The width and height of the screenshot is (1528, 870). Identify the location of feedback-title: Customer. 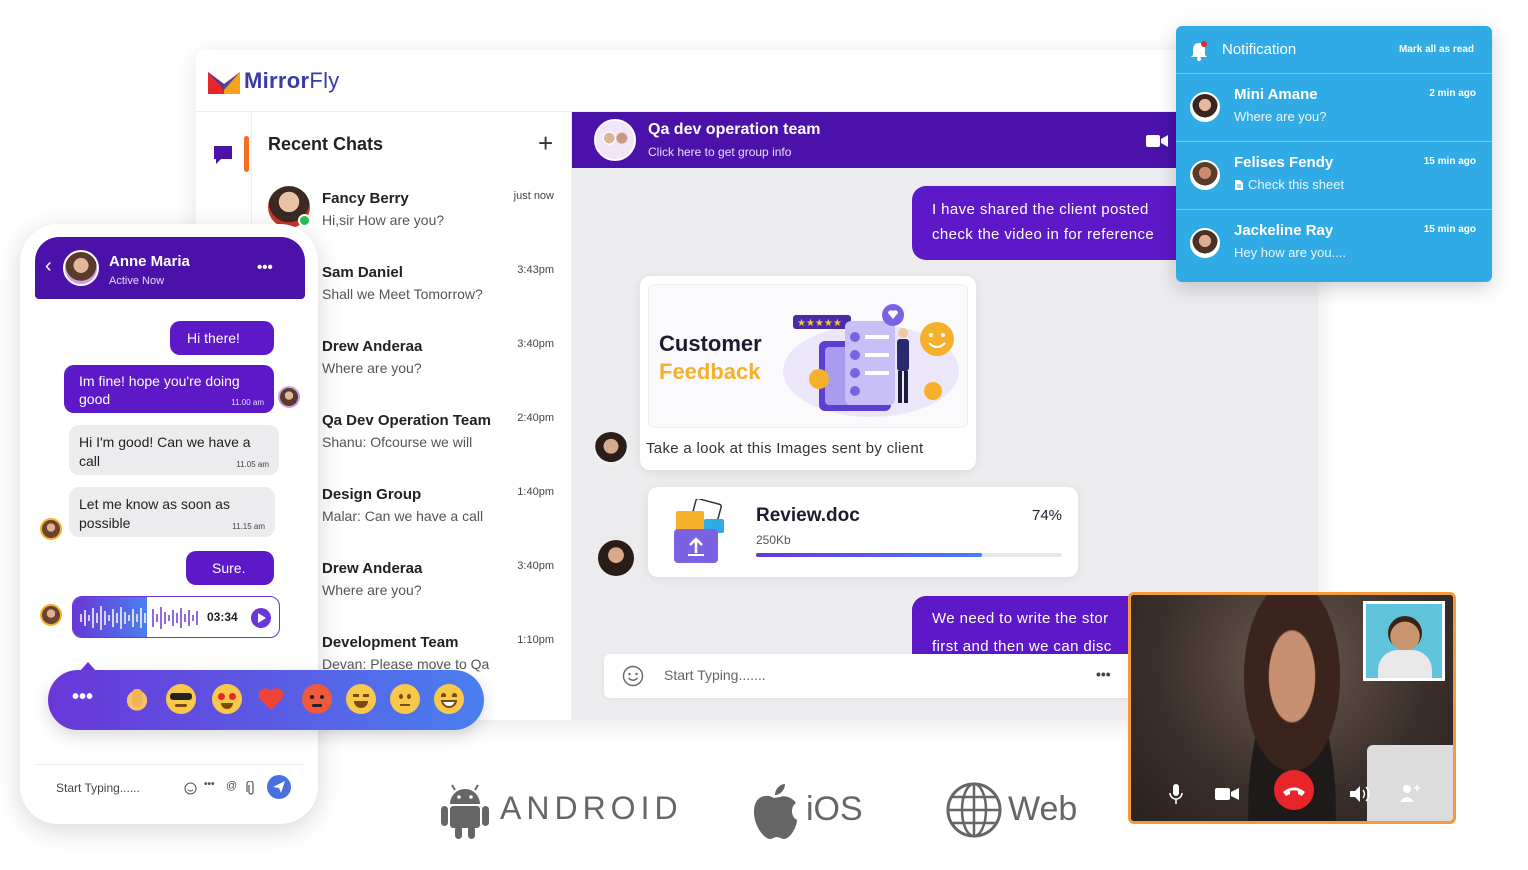
(710, 343).